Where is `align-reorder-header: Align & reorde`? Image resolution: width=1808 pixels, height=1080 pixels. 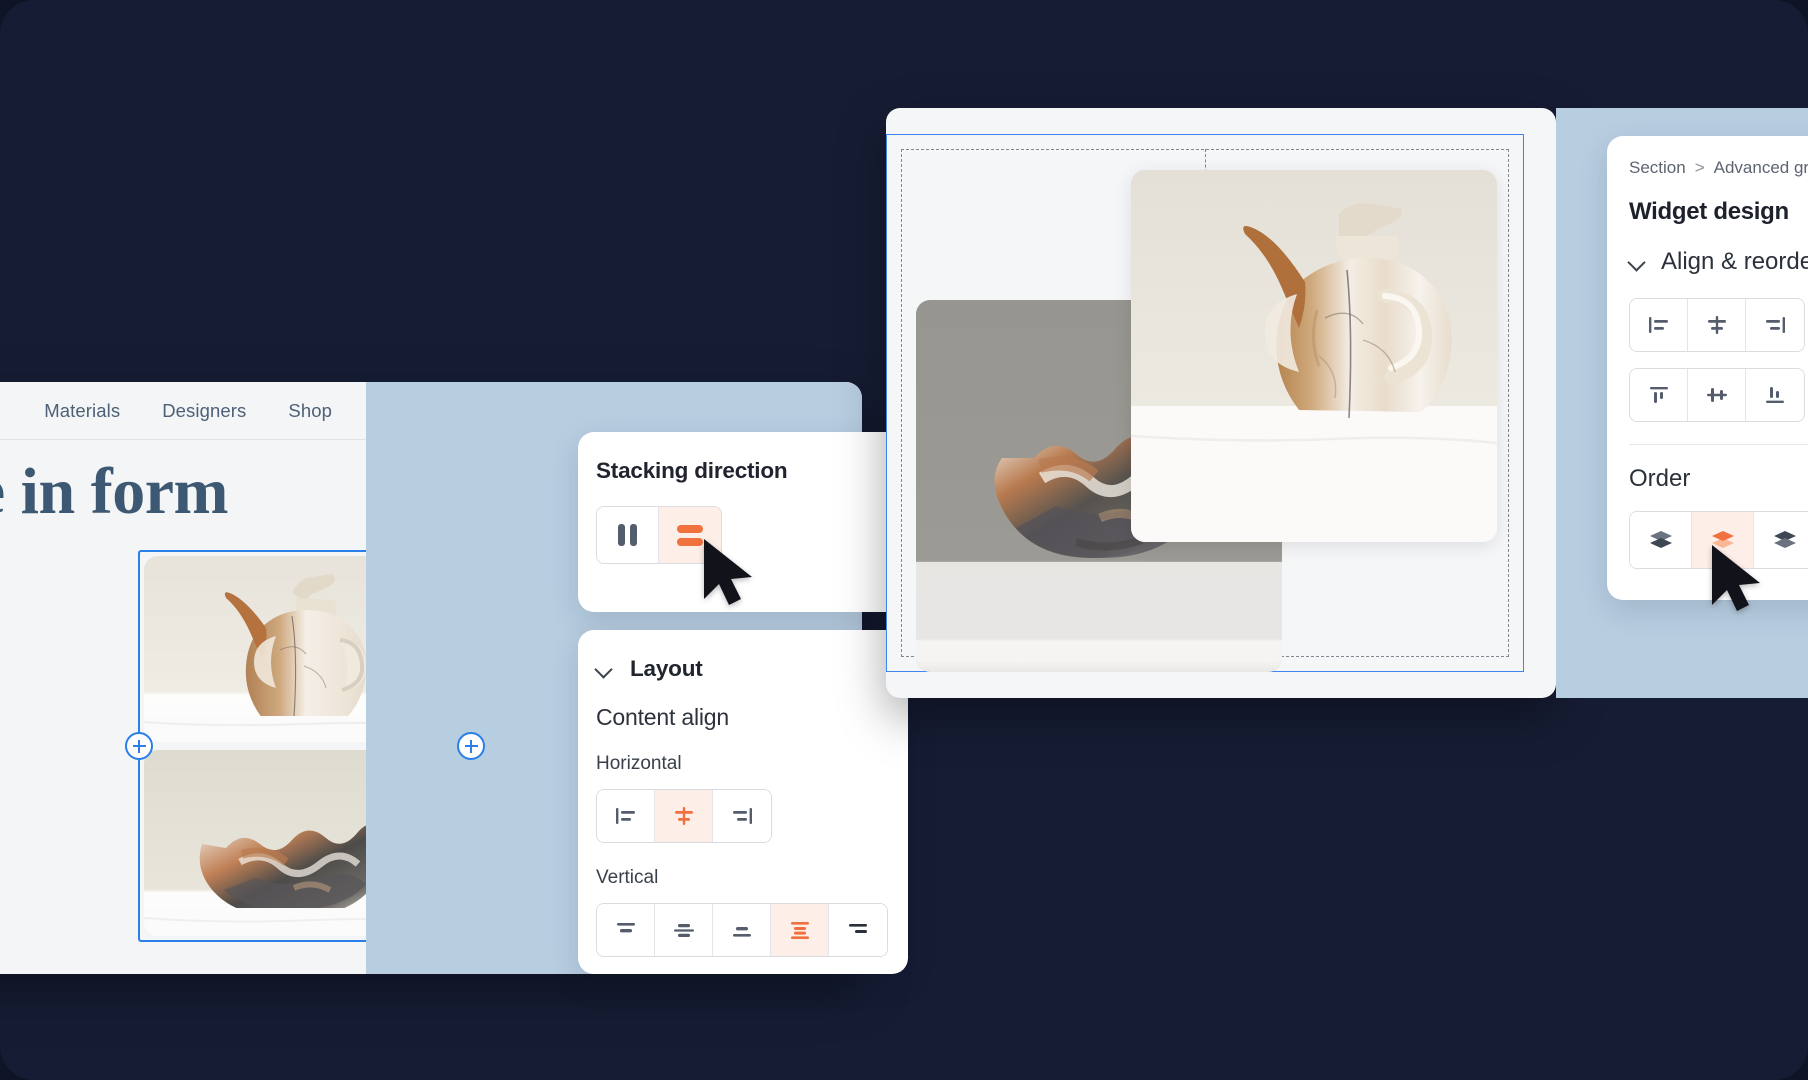 align-reorder-header: Align & reorde is located at coordinates (1718, 262).